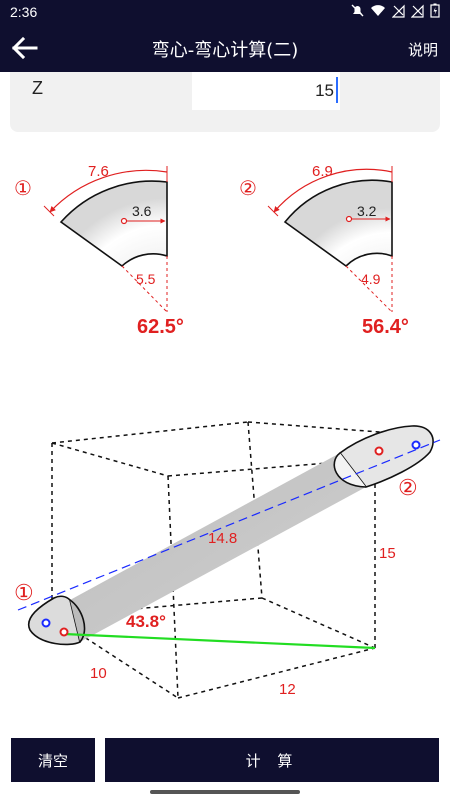 The height and width of the screenshot is (800, 450). What do you see at coordinates (53, 760) in the screenshot?
I see `clear-button: 清空` at bounding box center [53, 760].